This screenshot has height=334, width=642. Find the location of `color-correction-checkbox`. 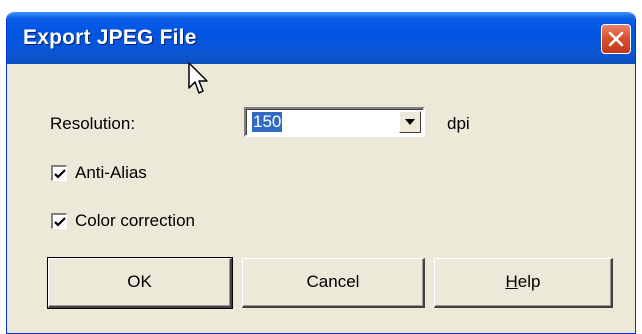

color-correction-checkbox is located at coordinates (59, 221).